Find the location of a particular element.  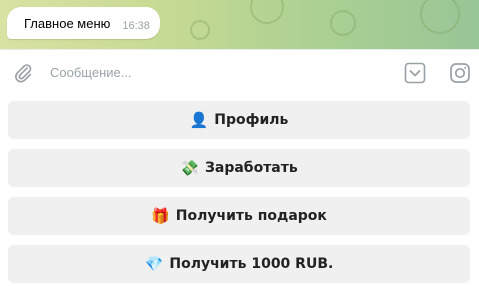

get-1000-rub-button: 💎 Получить 1000 RUB. is located at coordinates (239, 264).